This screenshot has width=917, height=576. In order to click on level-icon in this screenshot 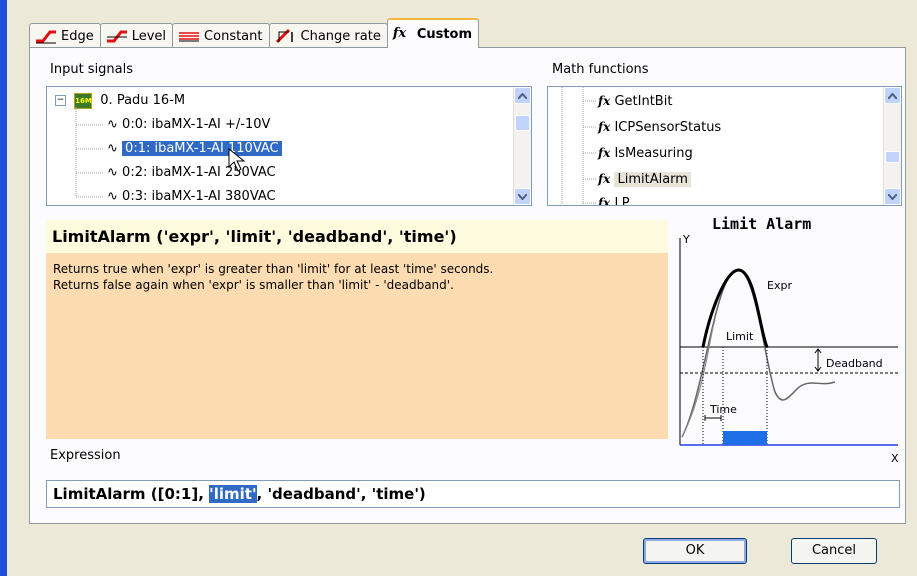, I will do `click(117, 36)`.